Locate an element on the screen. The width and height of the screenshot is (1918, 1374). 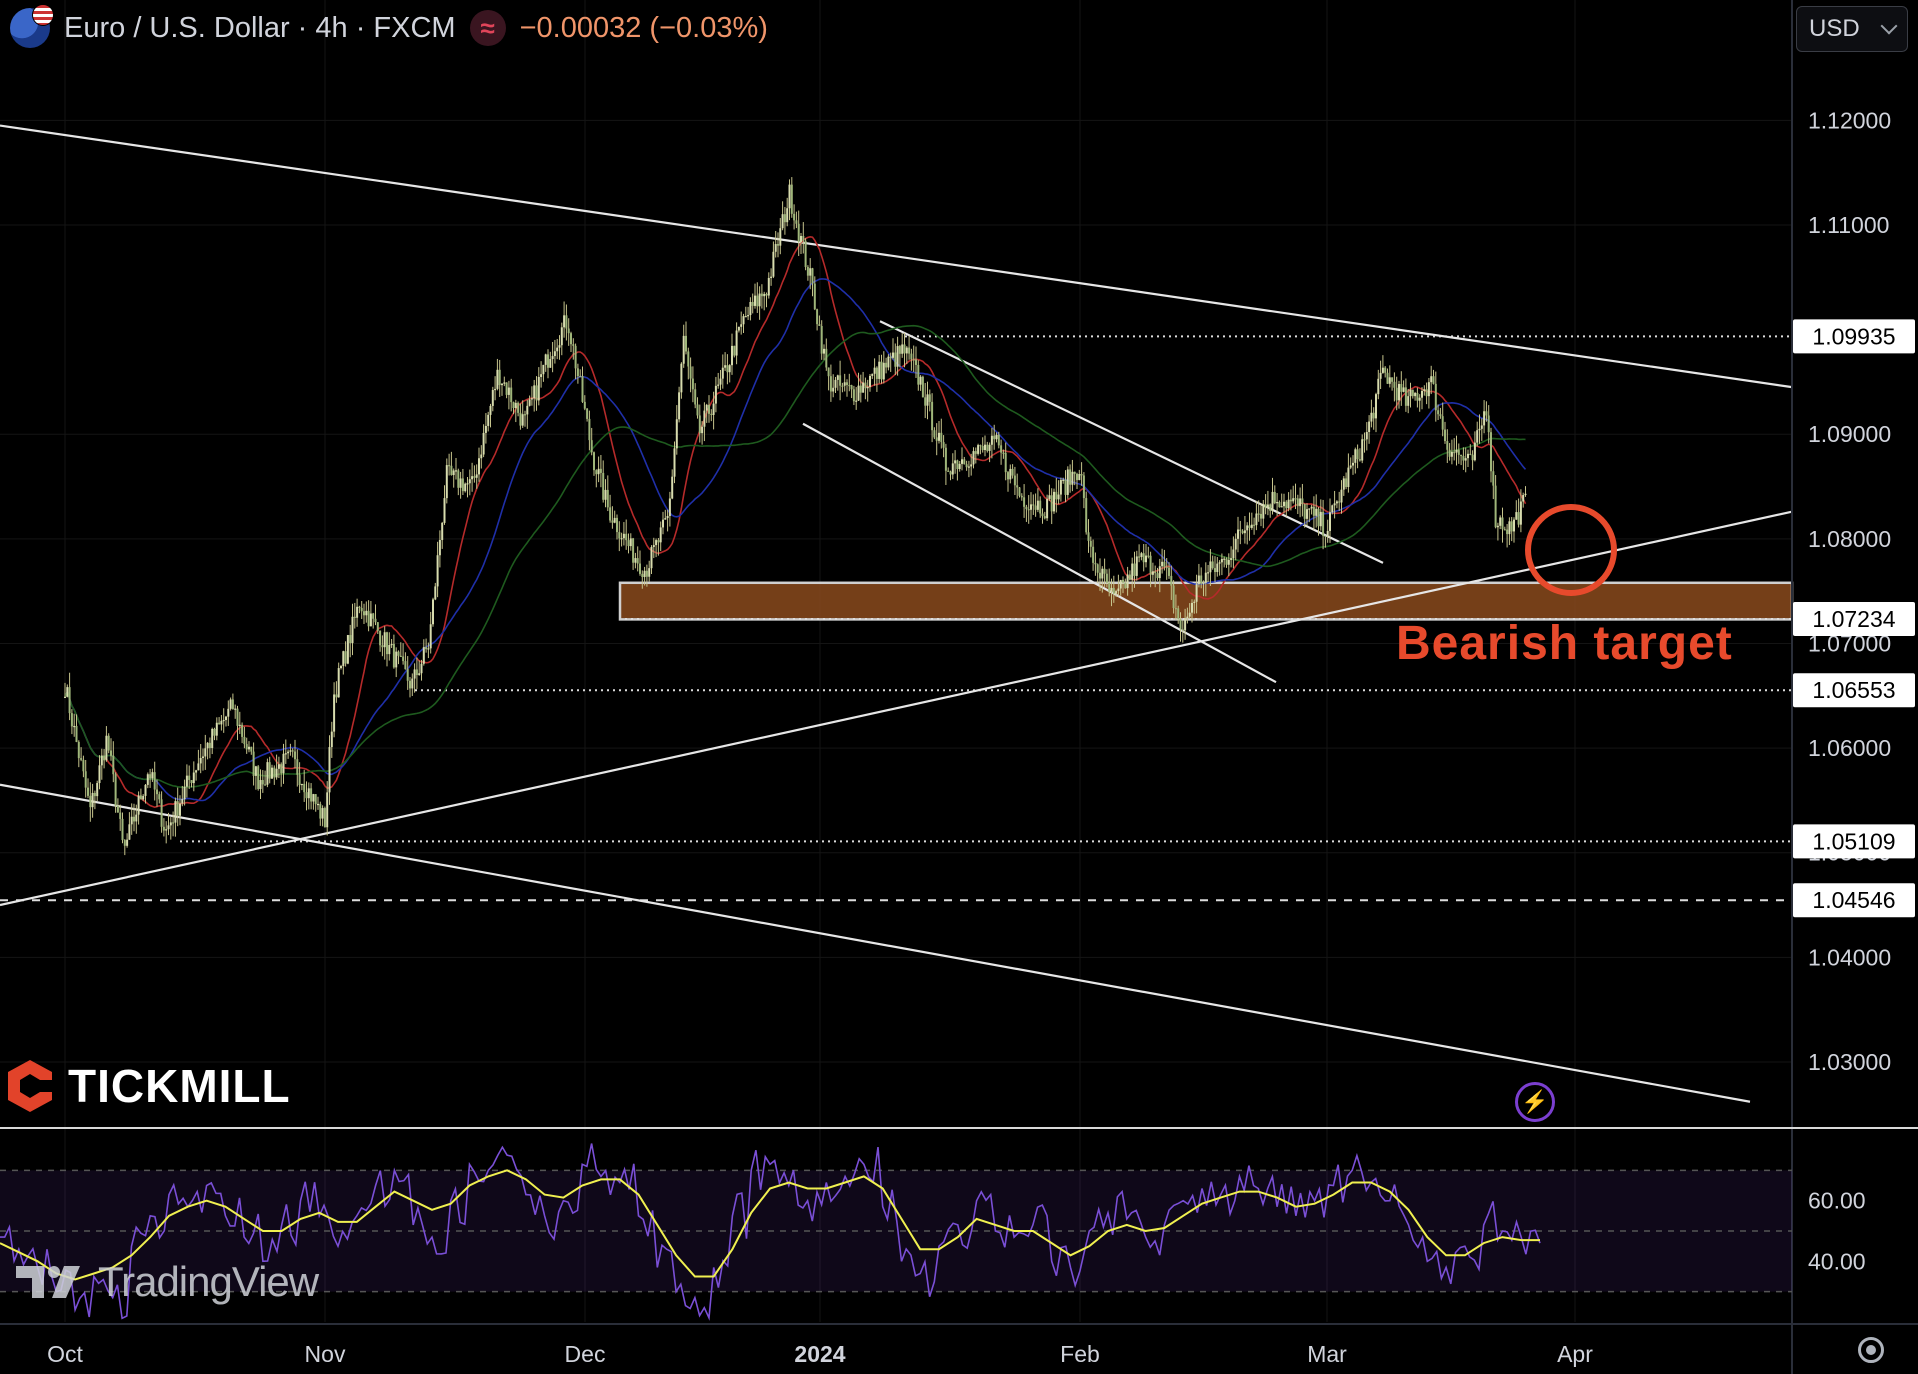
time-tick-label: Feb is located at coordinates (1080, 1354).